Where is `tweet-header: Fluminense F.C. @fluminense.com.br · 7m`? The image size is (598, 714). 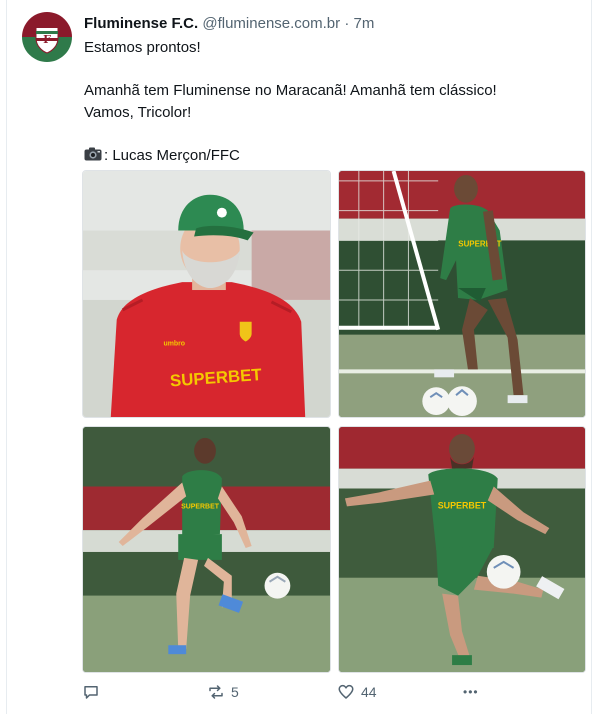
tweet-header: Fluminense F.C. @fluminense.com.br · 7m is located at coordinates (229, 24).